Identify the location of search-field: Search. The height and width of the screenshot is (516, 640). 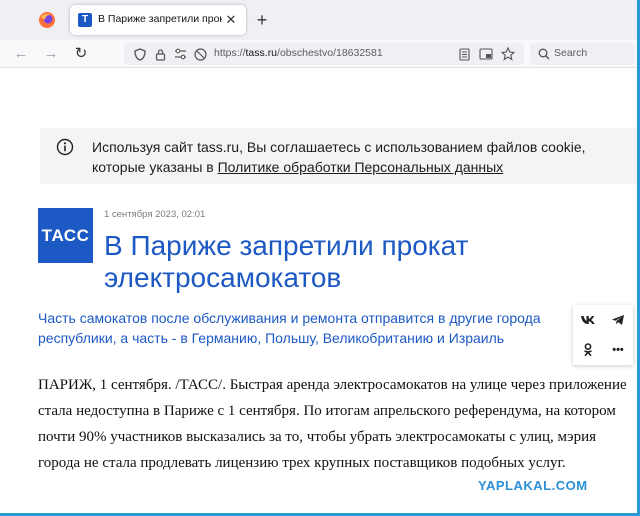
(582, 54).